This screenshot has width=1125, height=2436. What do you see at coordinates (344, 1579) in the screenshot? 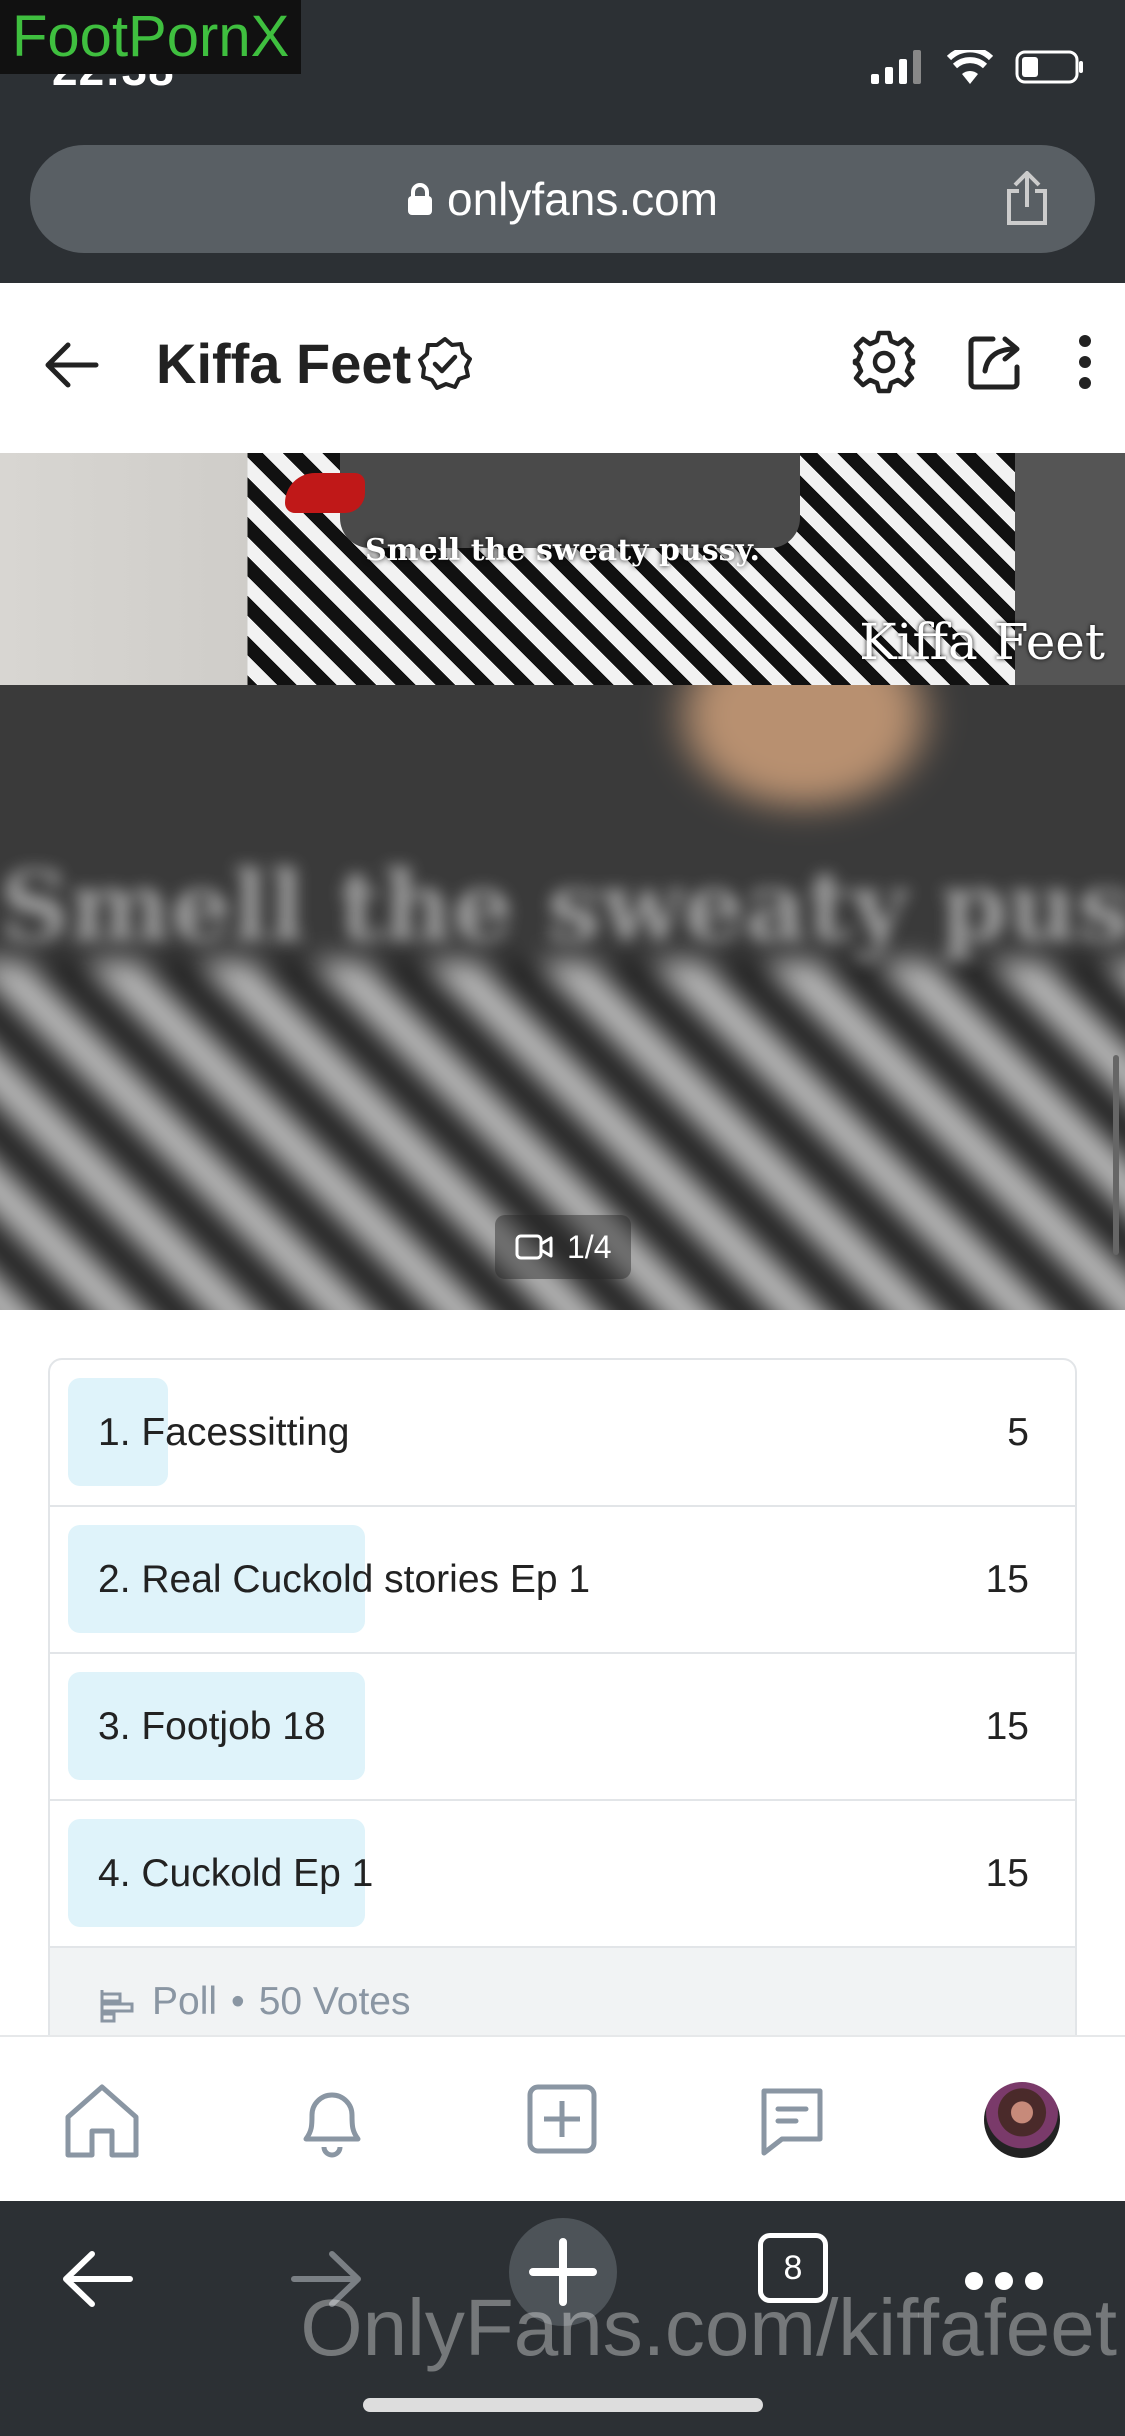
I see `poll-option-label: 2. Real Cuckold stories Ep 1` at bounding box center [344, 1579].